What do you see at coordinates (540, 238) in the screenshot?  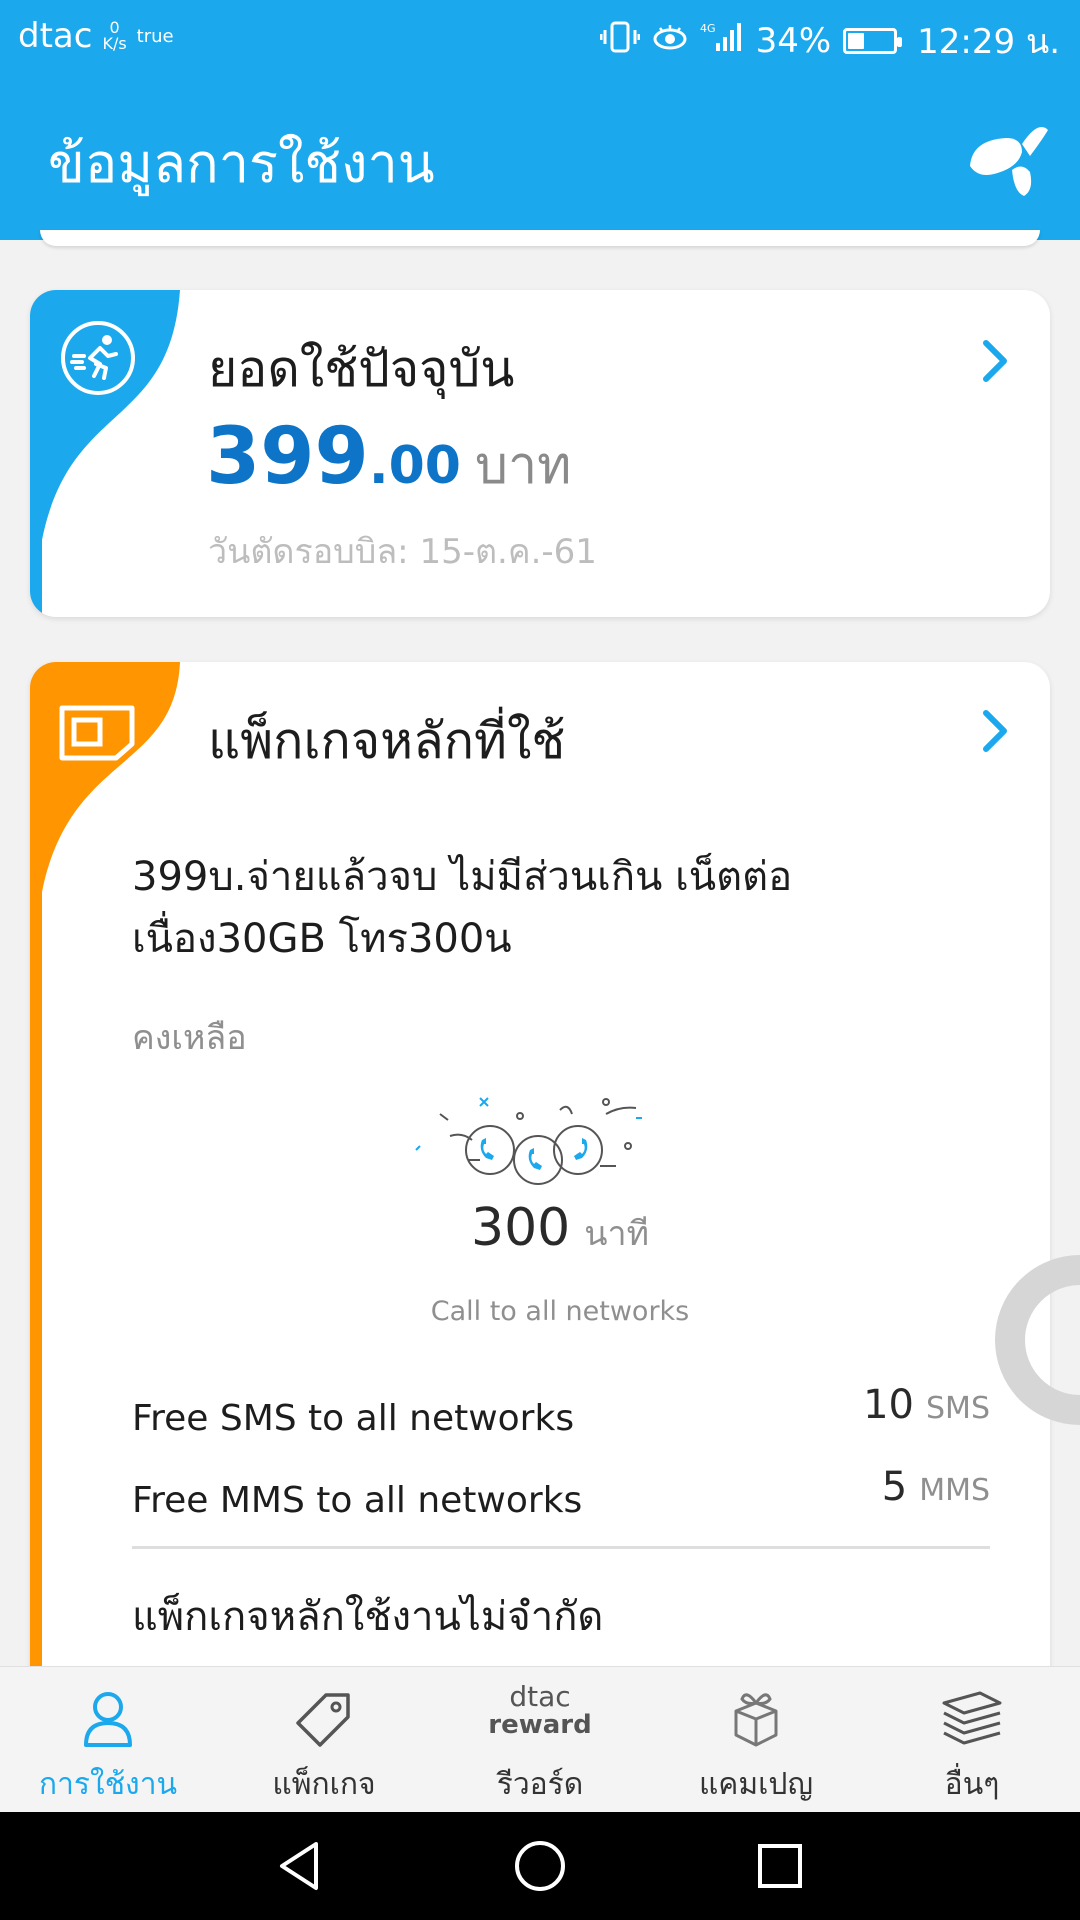 I see `previous-card-edge` at bounding box center [540, 238].